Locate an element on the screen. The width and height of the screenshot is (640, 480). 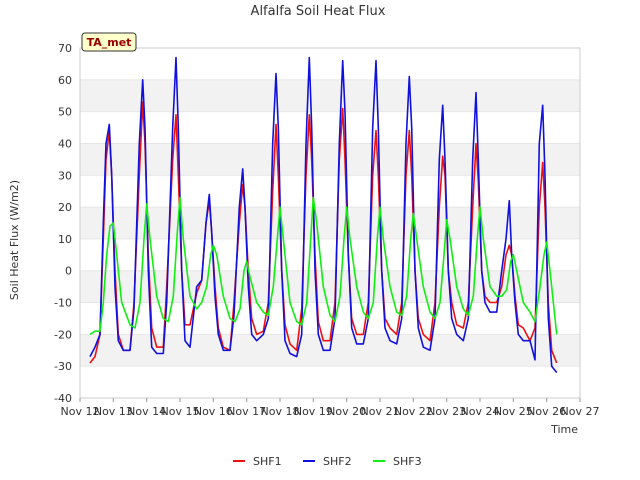
legend-label: SHF2 is located at coordinates (337, 461).